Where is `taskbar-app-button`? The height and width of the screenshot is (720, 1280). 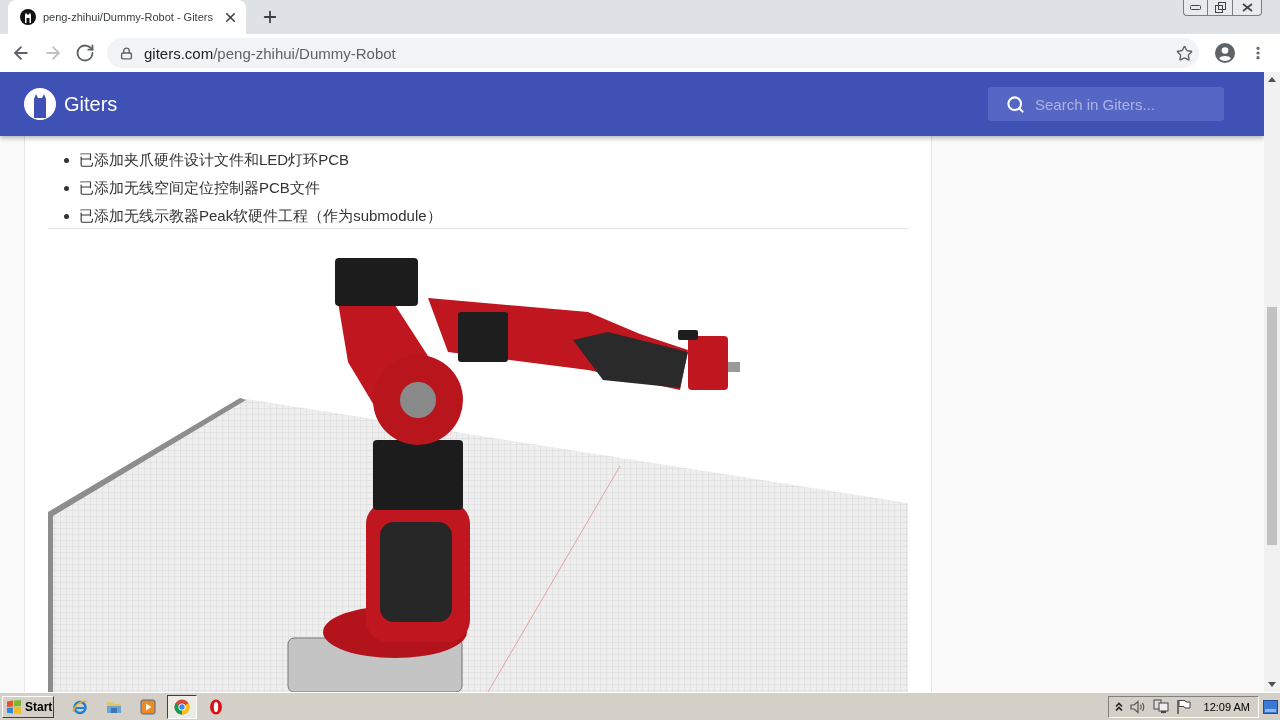 taskbar-app-button is located at coordinates (182, 706).